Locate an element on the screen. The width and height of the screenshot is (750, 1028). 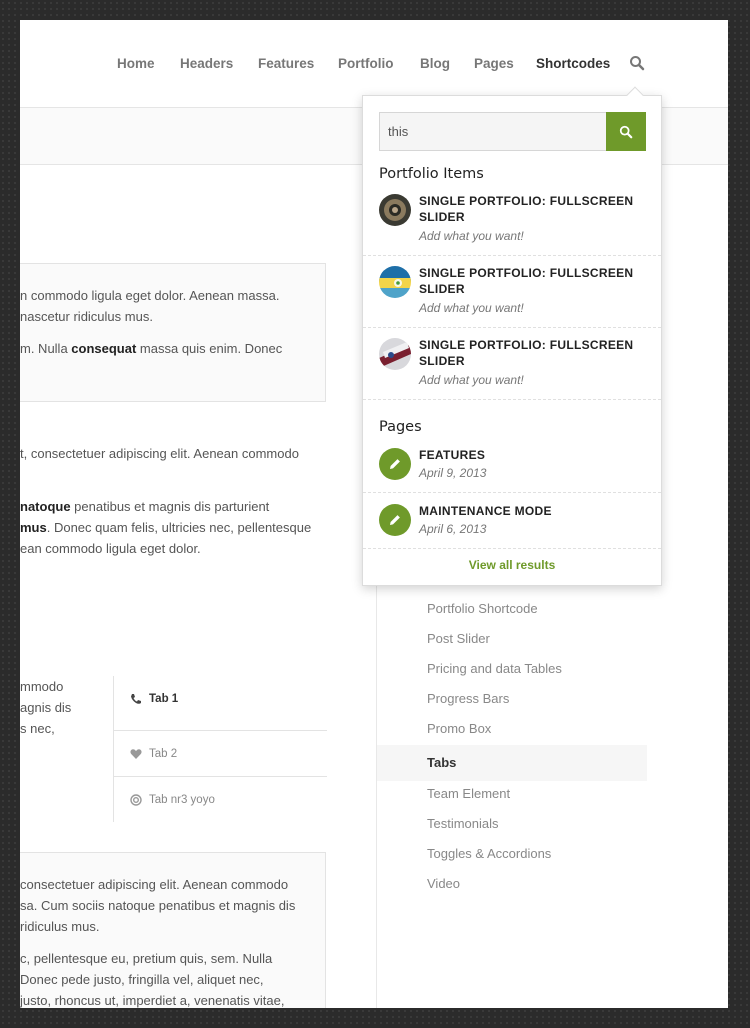
nav-features: Features is located at coordinates (286, 63).